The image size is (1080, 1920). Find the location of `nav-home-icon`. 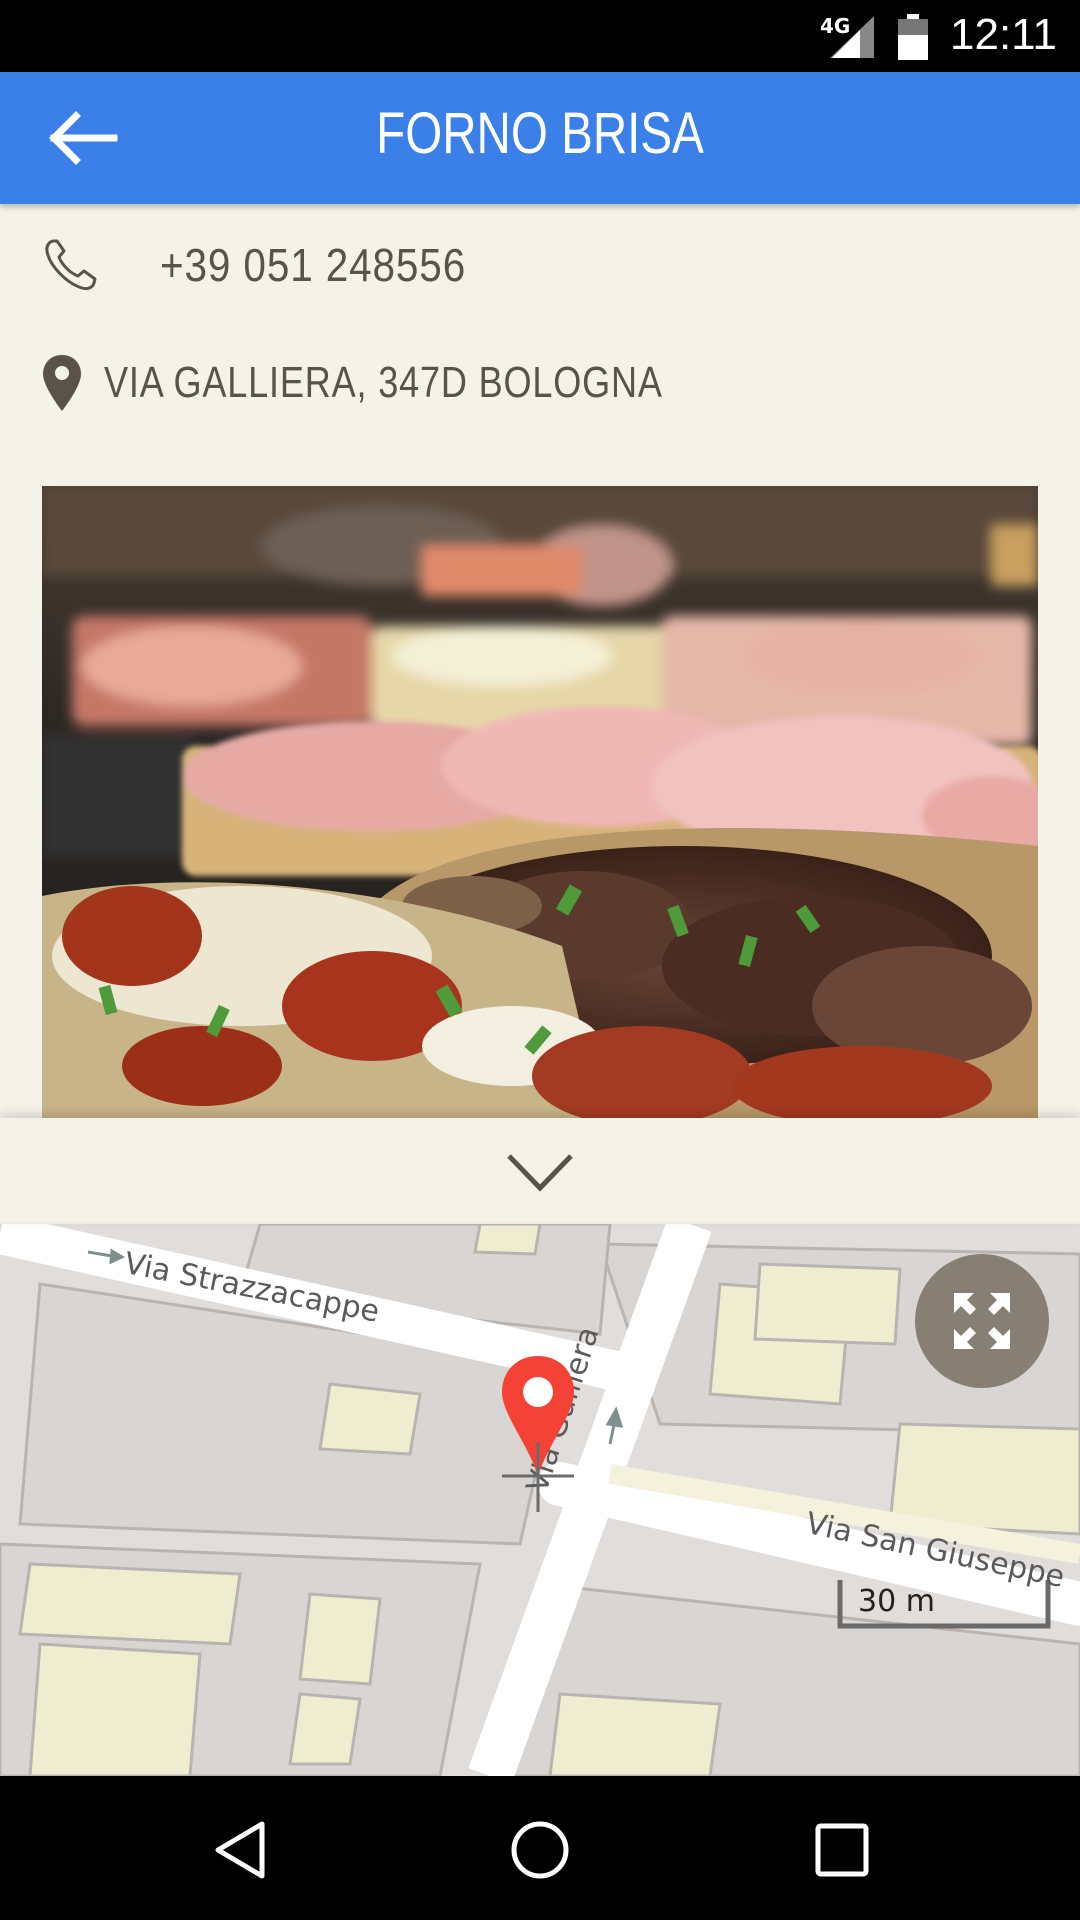

nav-home-icon is located at coordinates (540, 1850).